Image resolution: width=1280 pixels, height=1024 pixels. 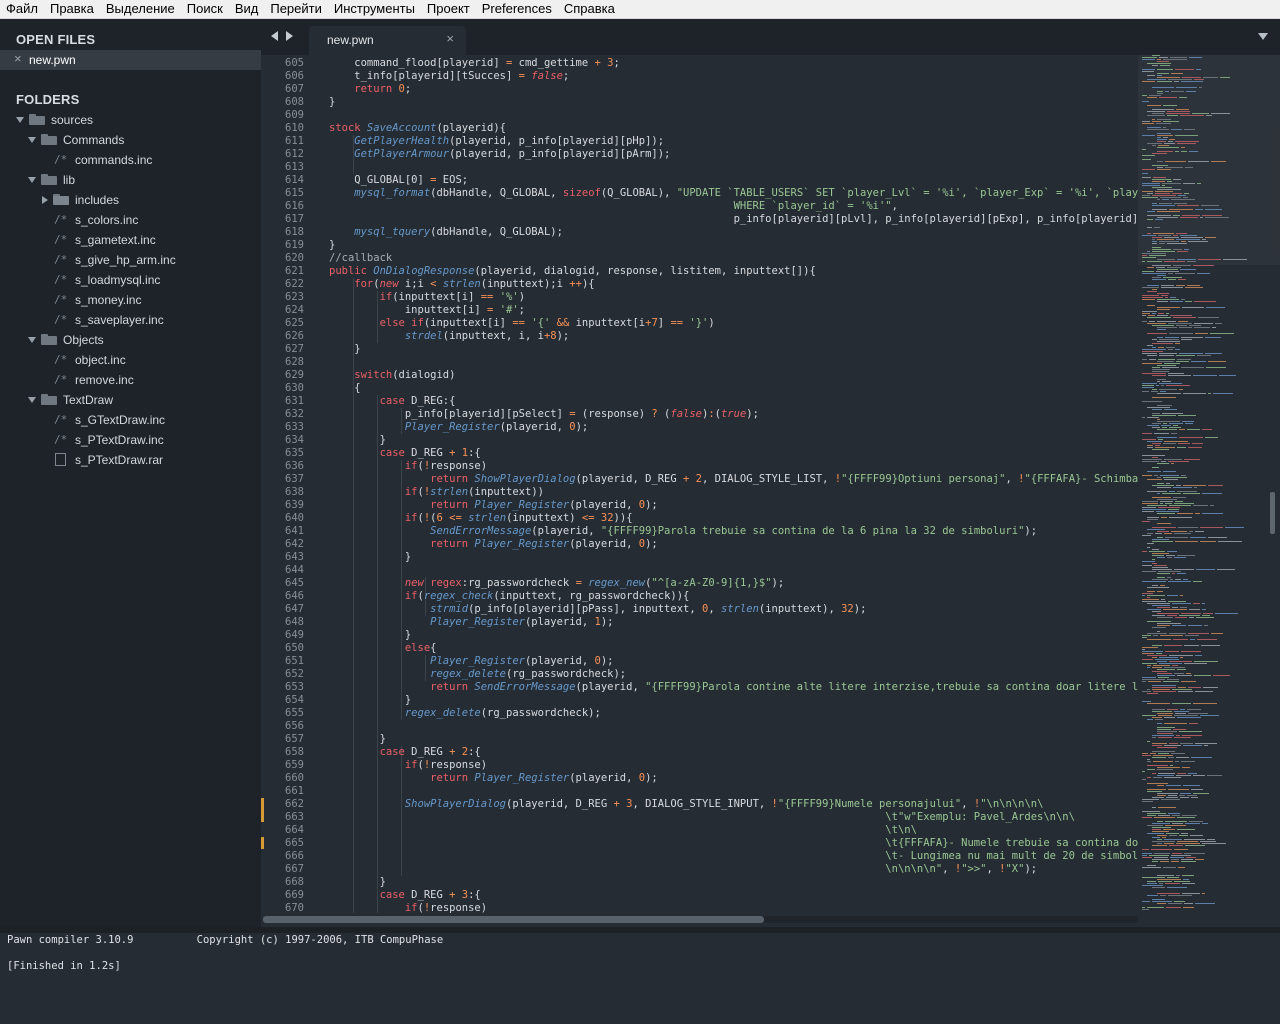 What do you see at coordinates (461, 284) in the screenshot?
I see `code-line: for(new i;i < strlen(inputtext);i ++){` at bounding box center [461, 284].